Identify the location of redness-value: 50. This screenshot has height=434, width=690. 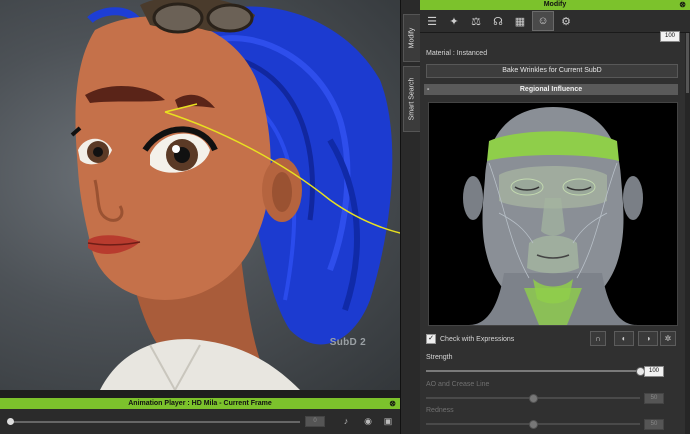
(654, 424).